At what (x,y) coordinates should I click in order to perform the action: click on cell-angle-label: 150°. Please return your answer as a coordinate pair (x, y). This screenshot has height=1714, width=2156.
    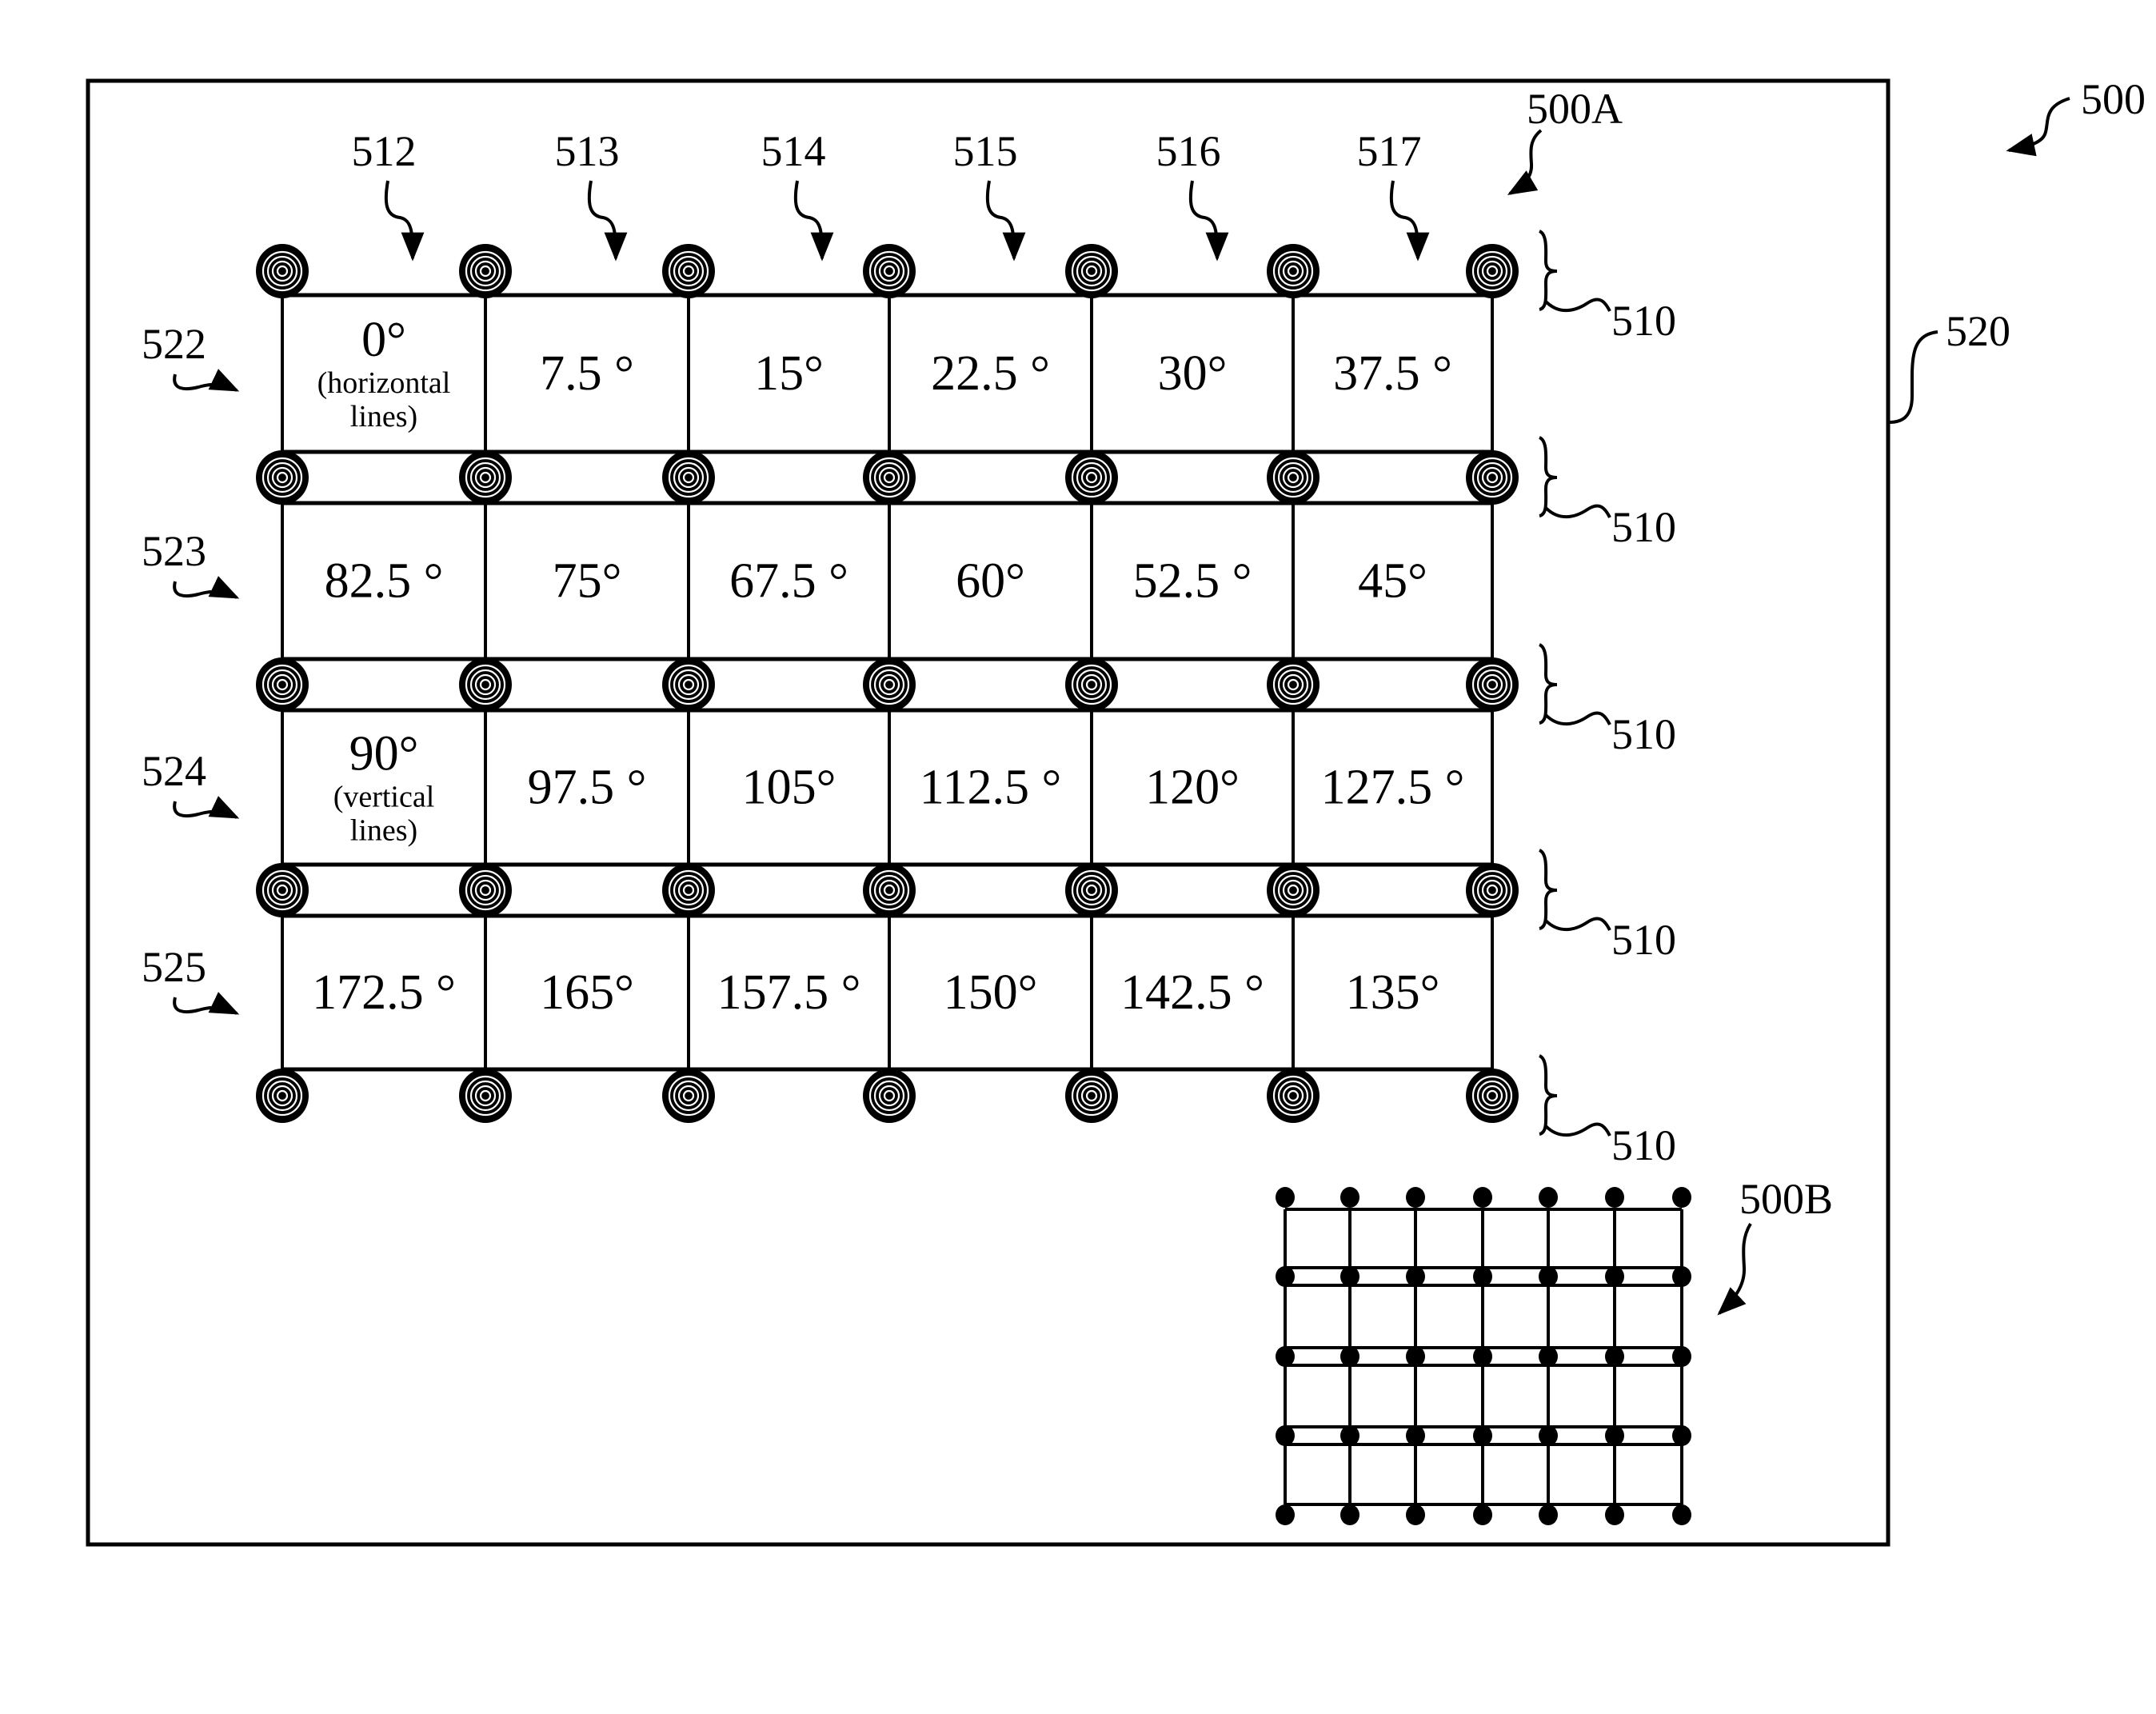
    Looking at the image, I should click on (991, 992).